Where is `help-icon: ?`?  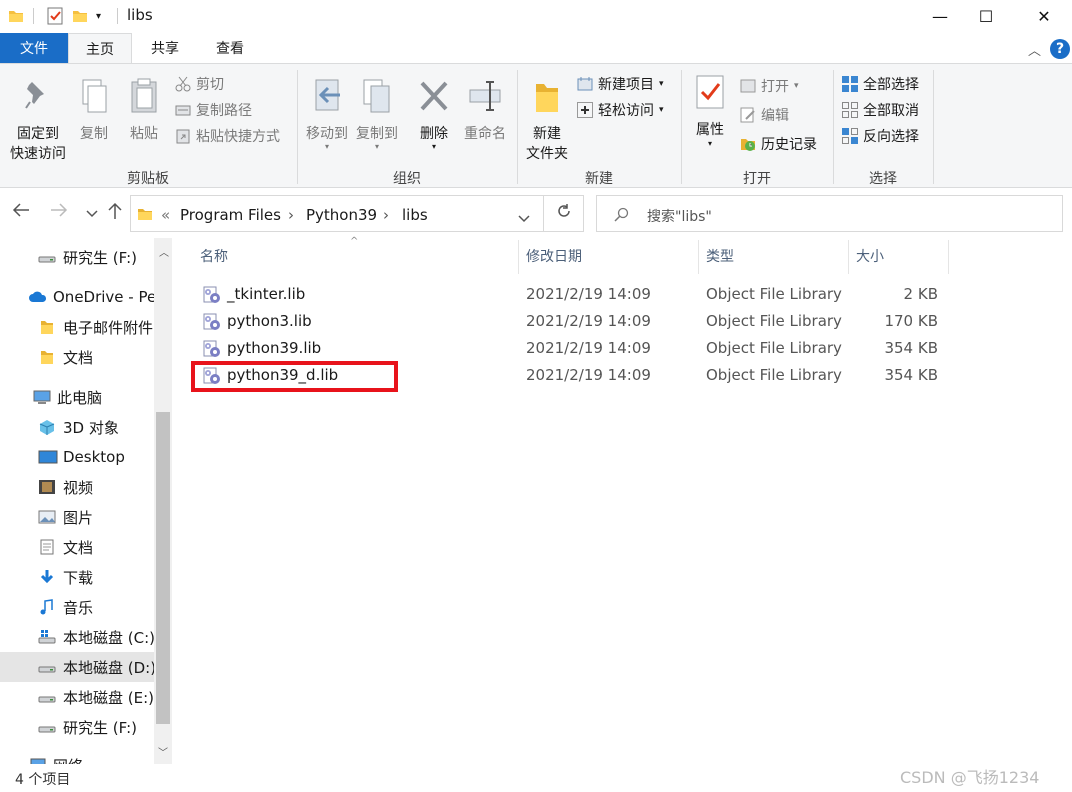
help-icon: ? is located at coordinates (1060, 49).